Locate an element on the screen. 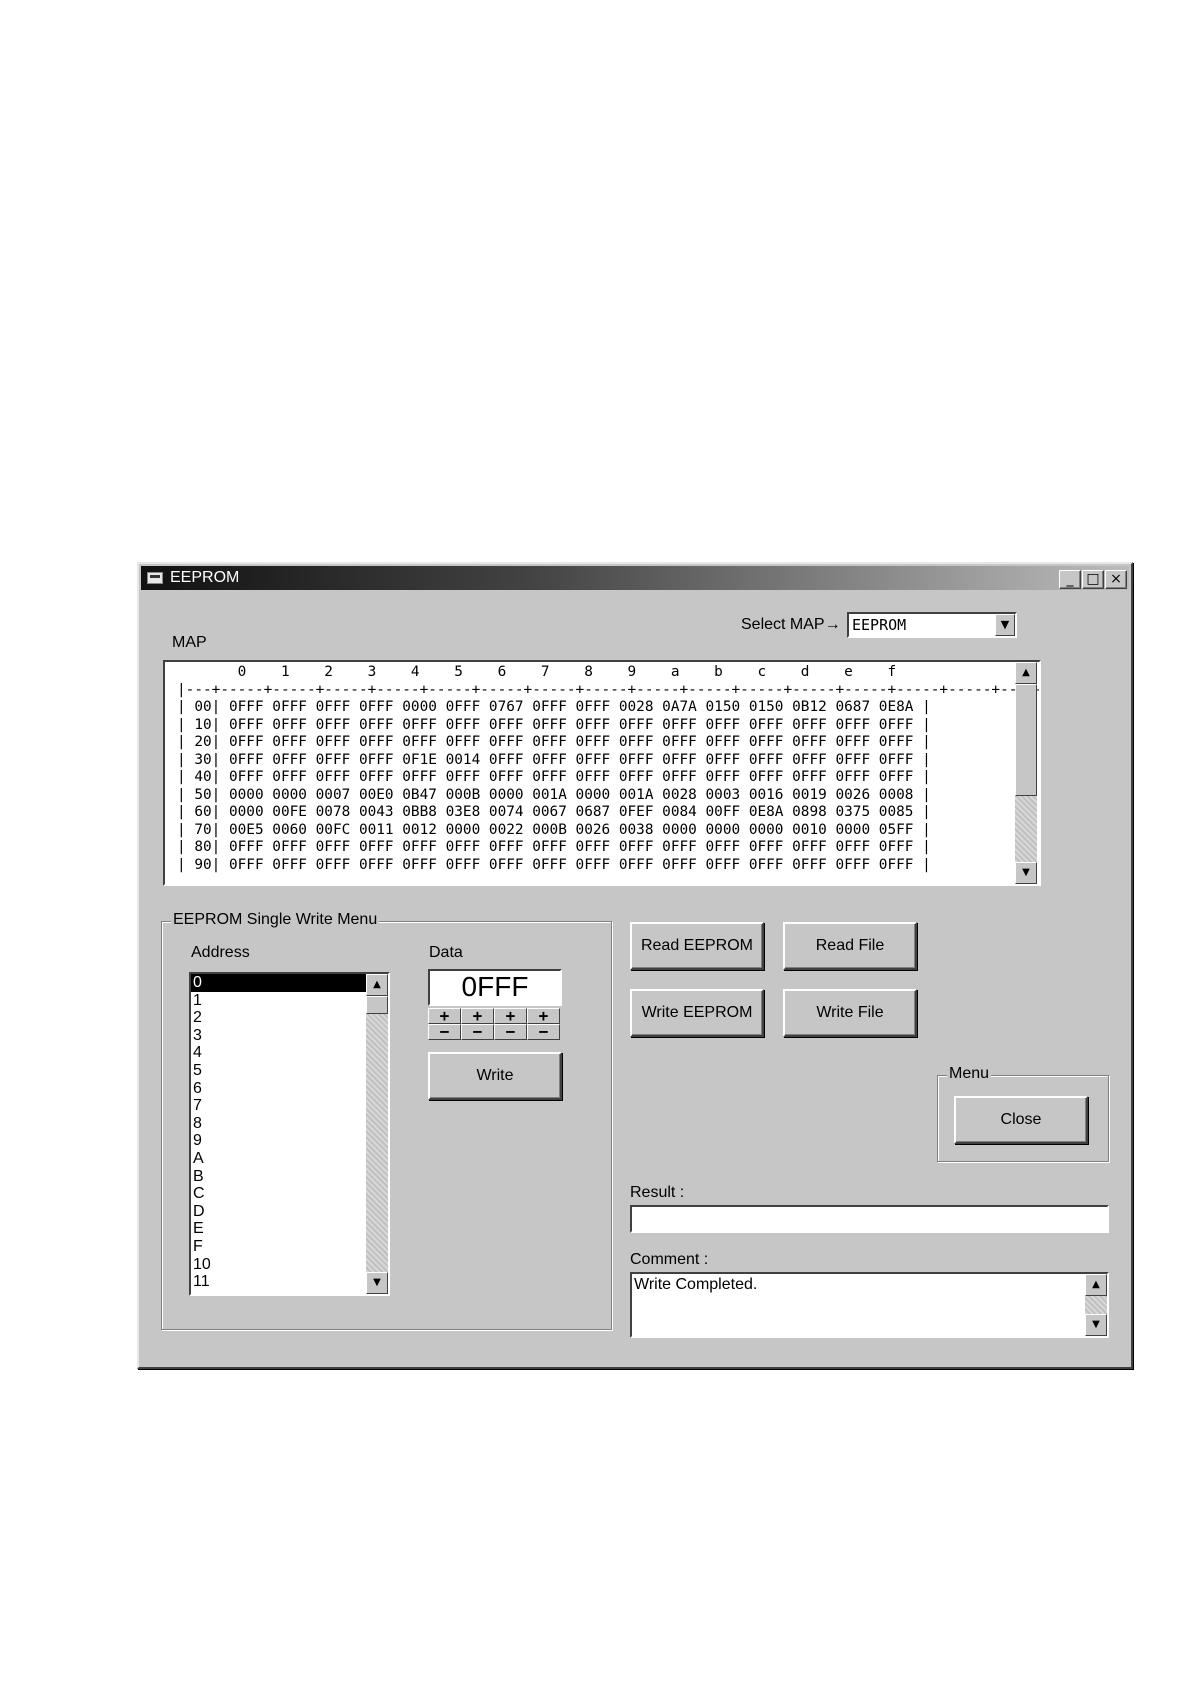 The height and width of the screenshot is (1682, 1190). single-write-title: EEPROM Single Write Menu is located at coordinates (275, 920).